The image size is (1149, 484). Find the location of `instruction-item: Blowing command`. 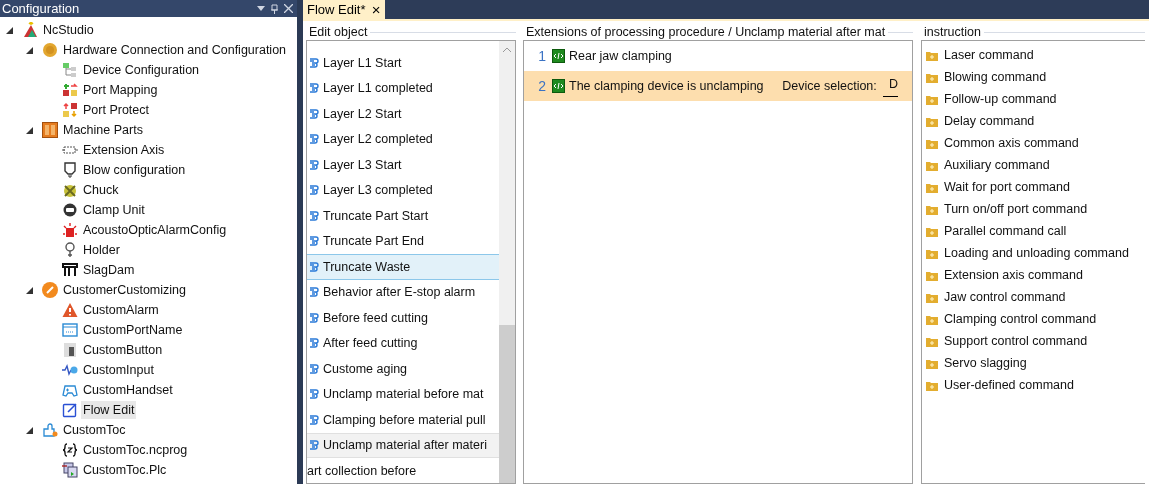

instruction-item: Blowing command is located at coordinates (995, 77).